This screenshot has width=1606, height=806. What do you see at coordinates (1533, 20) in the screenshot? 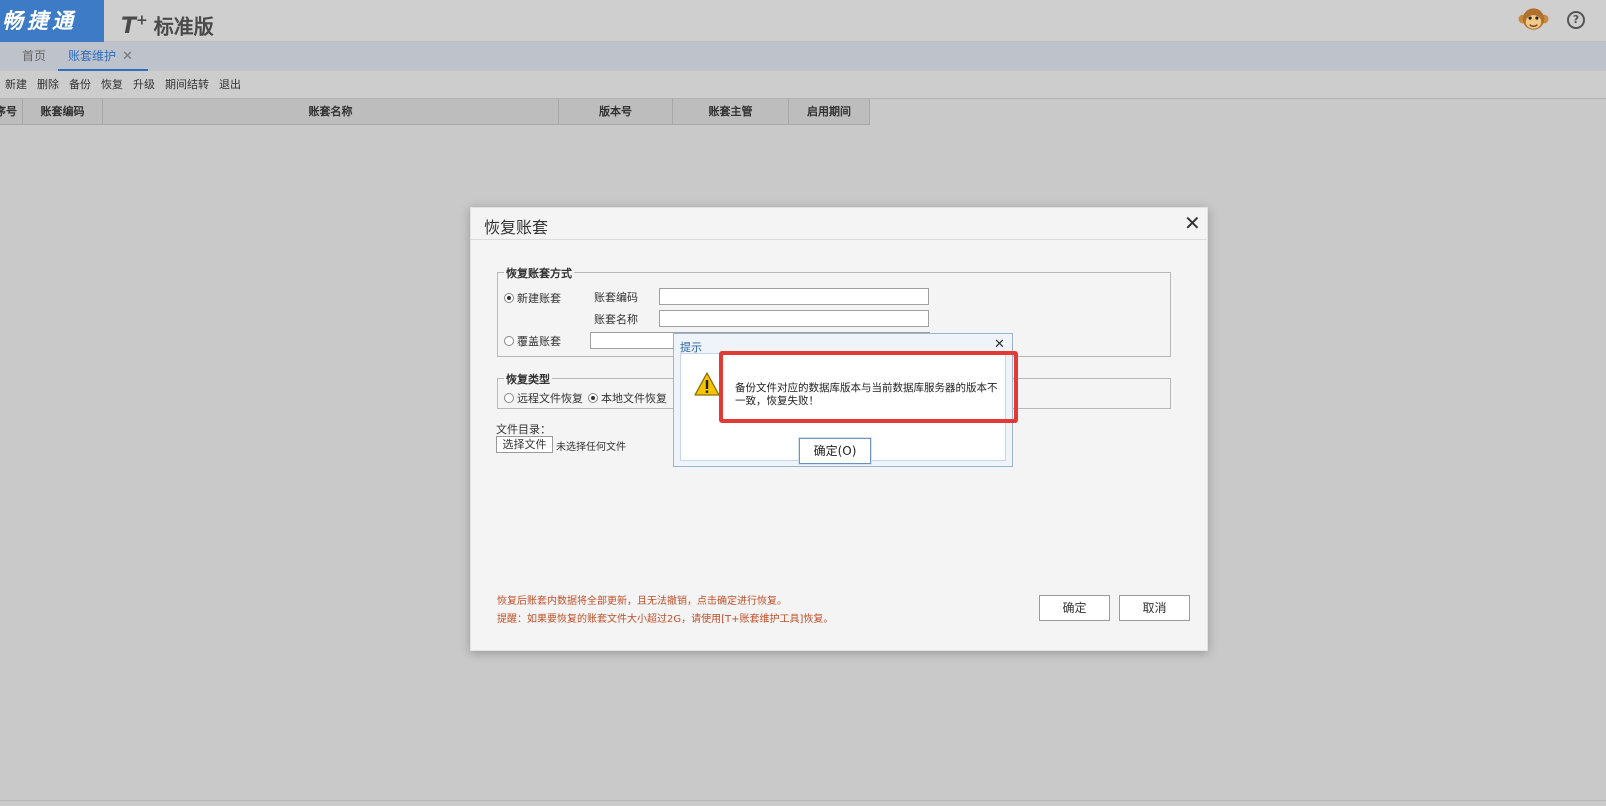
I see `monkey-avatar-icon` at bounding box center [1533, 20].